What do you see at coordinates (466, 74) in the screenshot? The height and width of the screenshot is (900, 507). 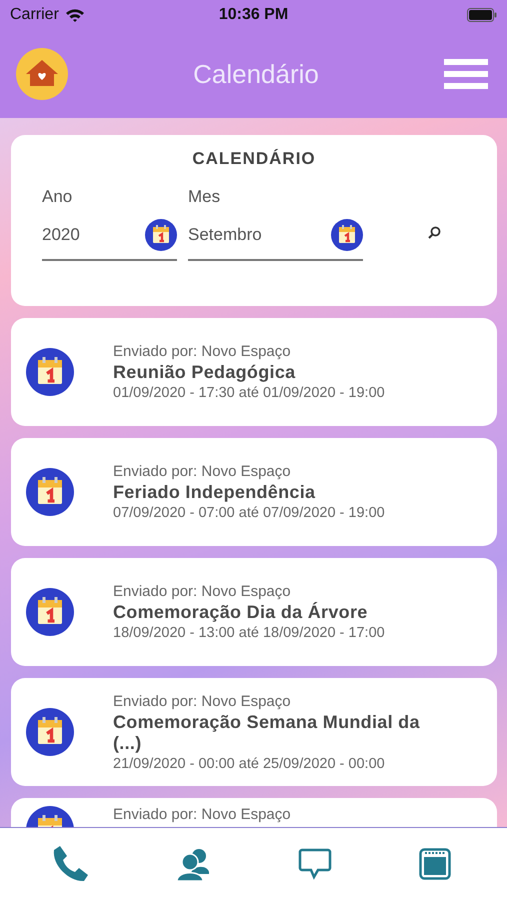 I see `menu-button` at bounding box center [466, 74].